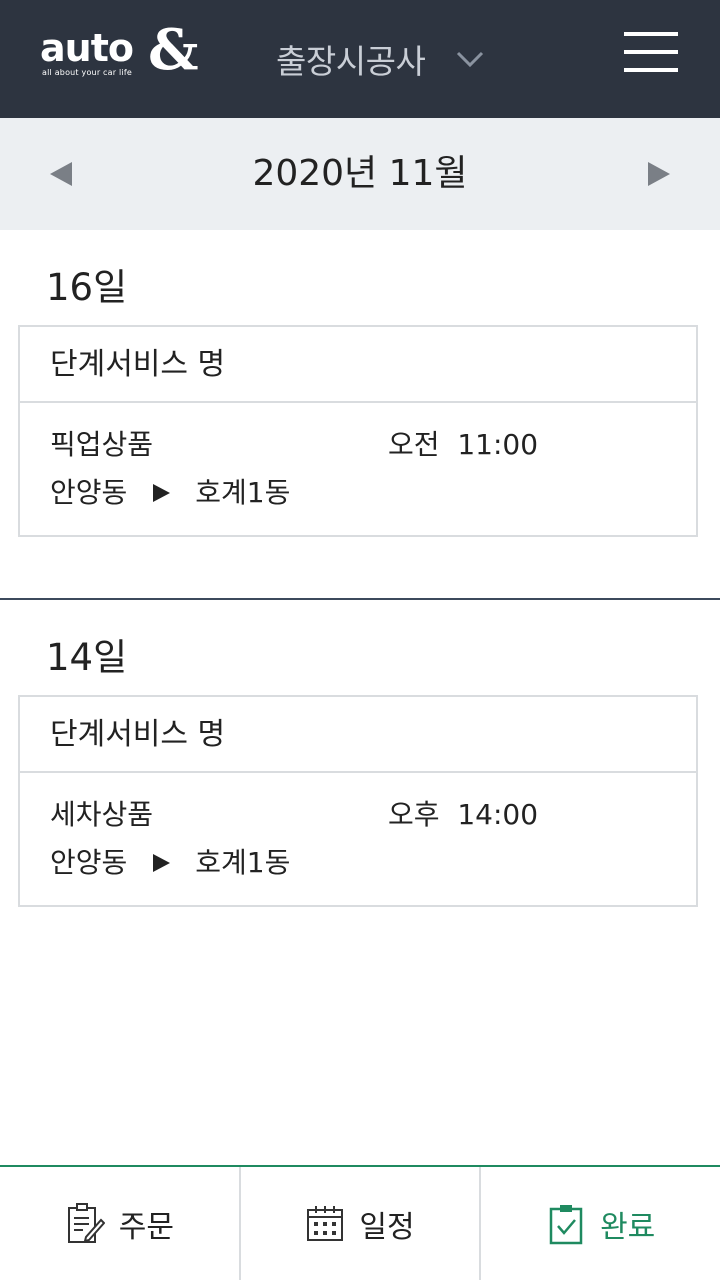 The height and width of the screenshot is (1280, 720). What do you see at coordinates (102, 444) in the screenshot?
I see `product-name: 픽업상품` at bounding box center [102, 444].